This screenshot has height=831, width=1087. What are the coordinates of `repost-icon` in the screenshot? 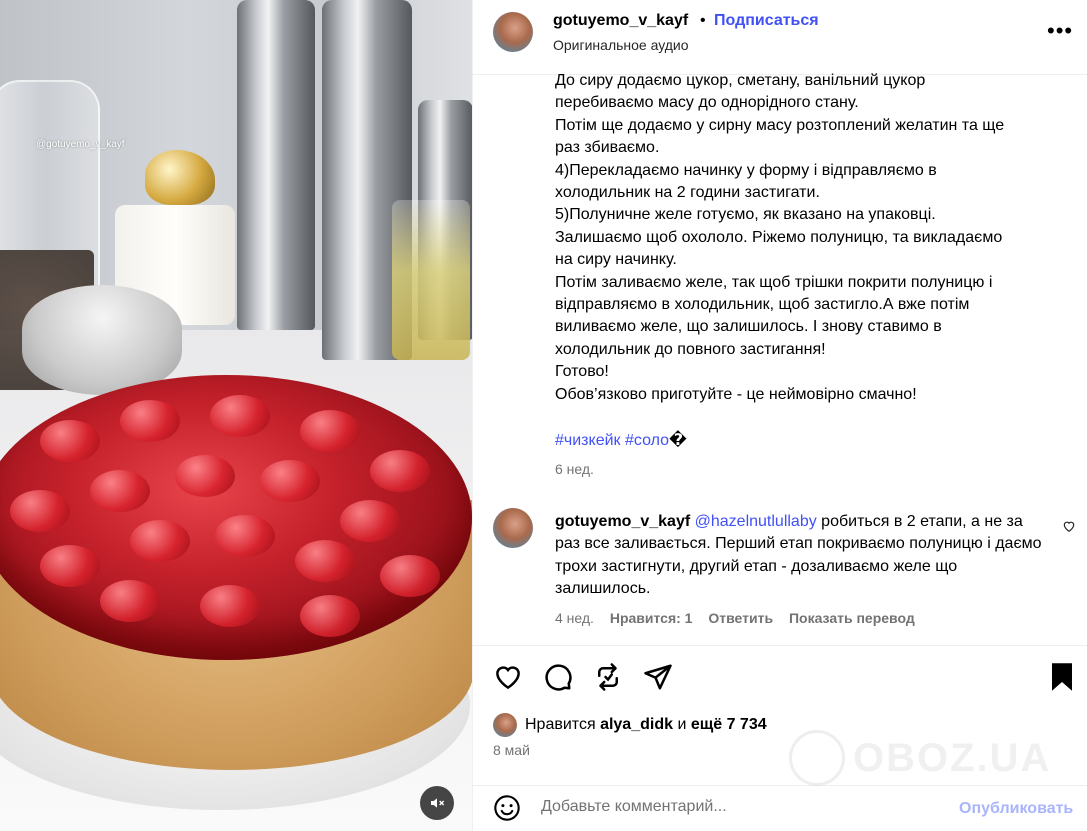 It's located at (608, 677).